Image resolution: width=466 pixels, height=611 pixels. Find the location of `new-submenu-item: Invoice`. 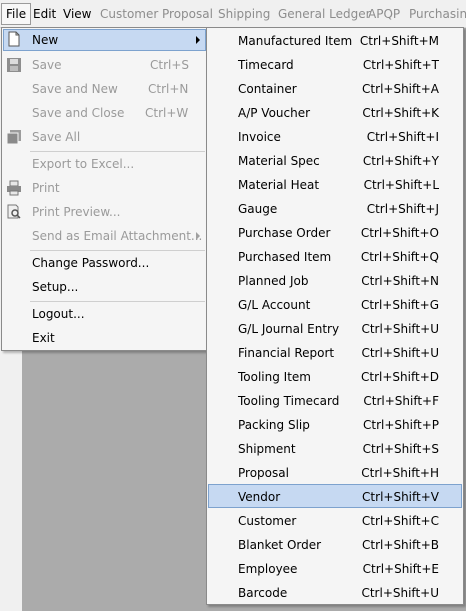

new-submenu-item: Invoice is located at coordinates (259, 137).